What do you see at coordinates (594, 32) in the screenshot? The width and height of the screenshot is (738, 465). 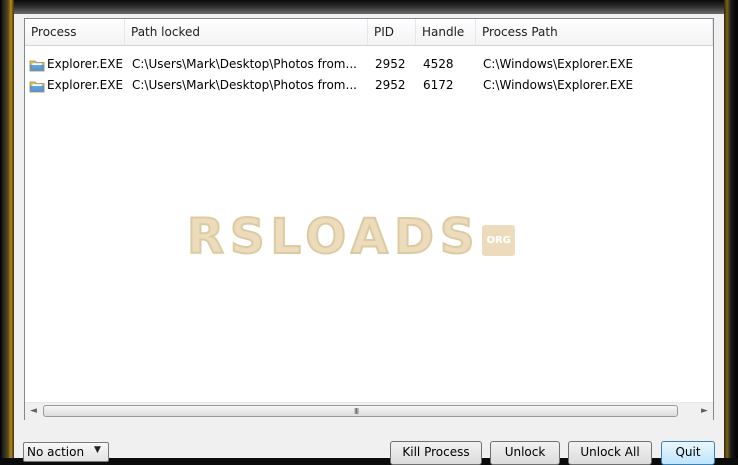 I see `column-header-process-path: Process Path` at bounding box center [594, 32].